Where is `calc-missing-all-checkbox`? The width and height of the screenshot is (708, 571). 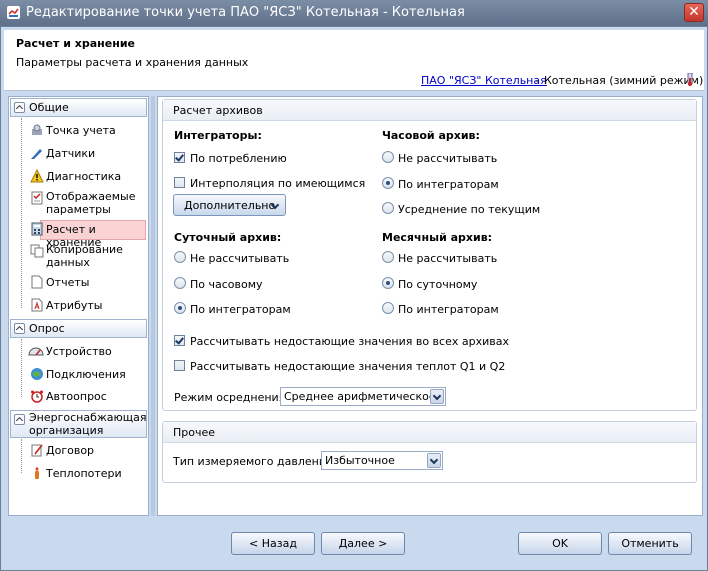
calc-missing-all-checkbox is located at coordinates (179, 340).